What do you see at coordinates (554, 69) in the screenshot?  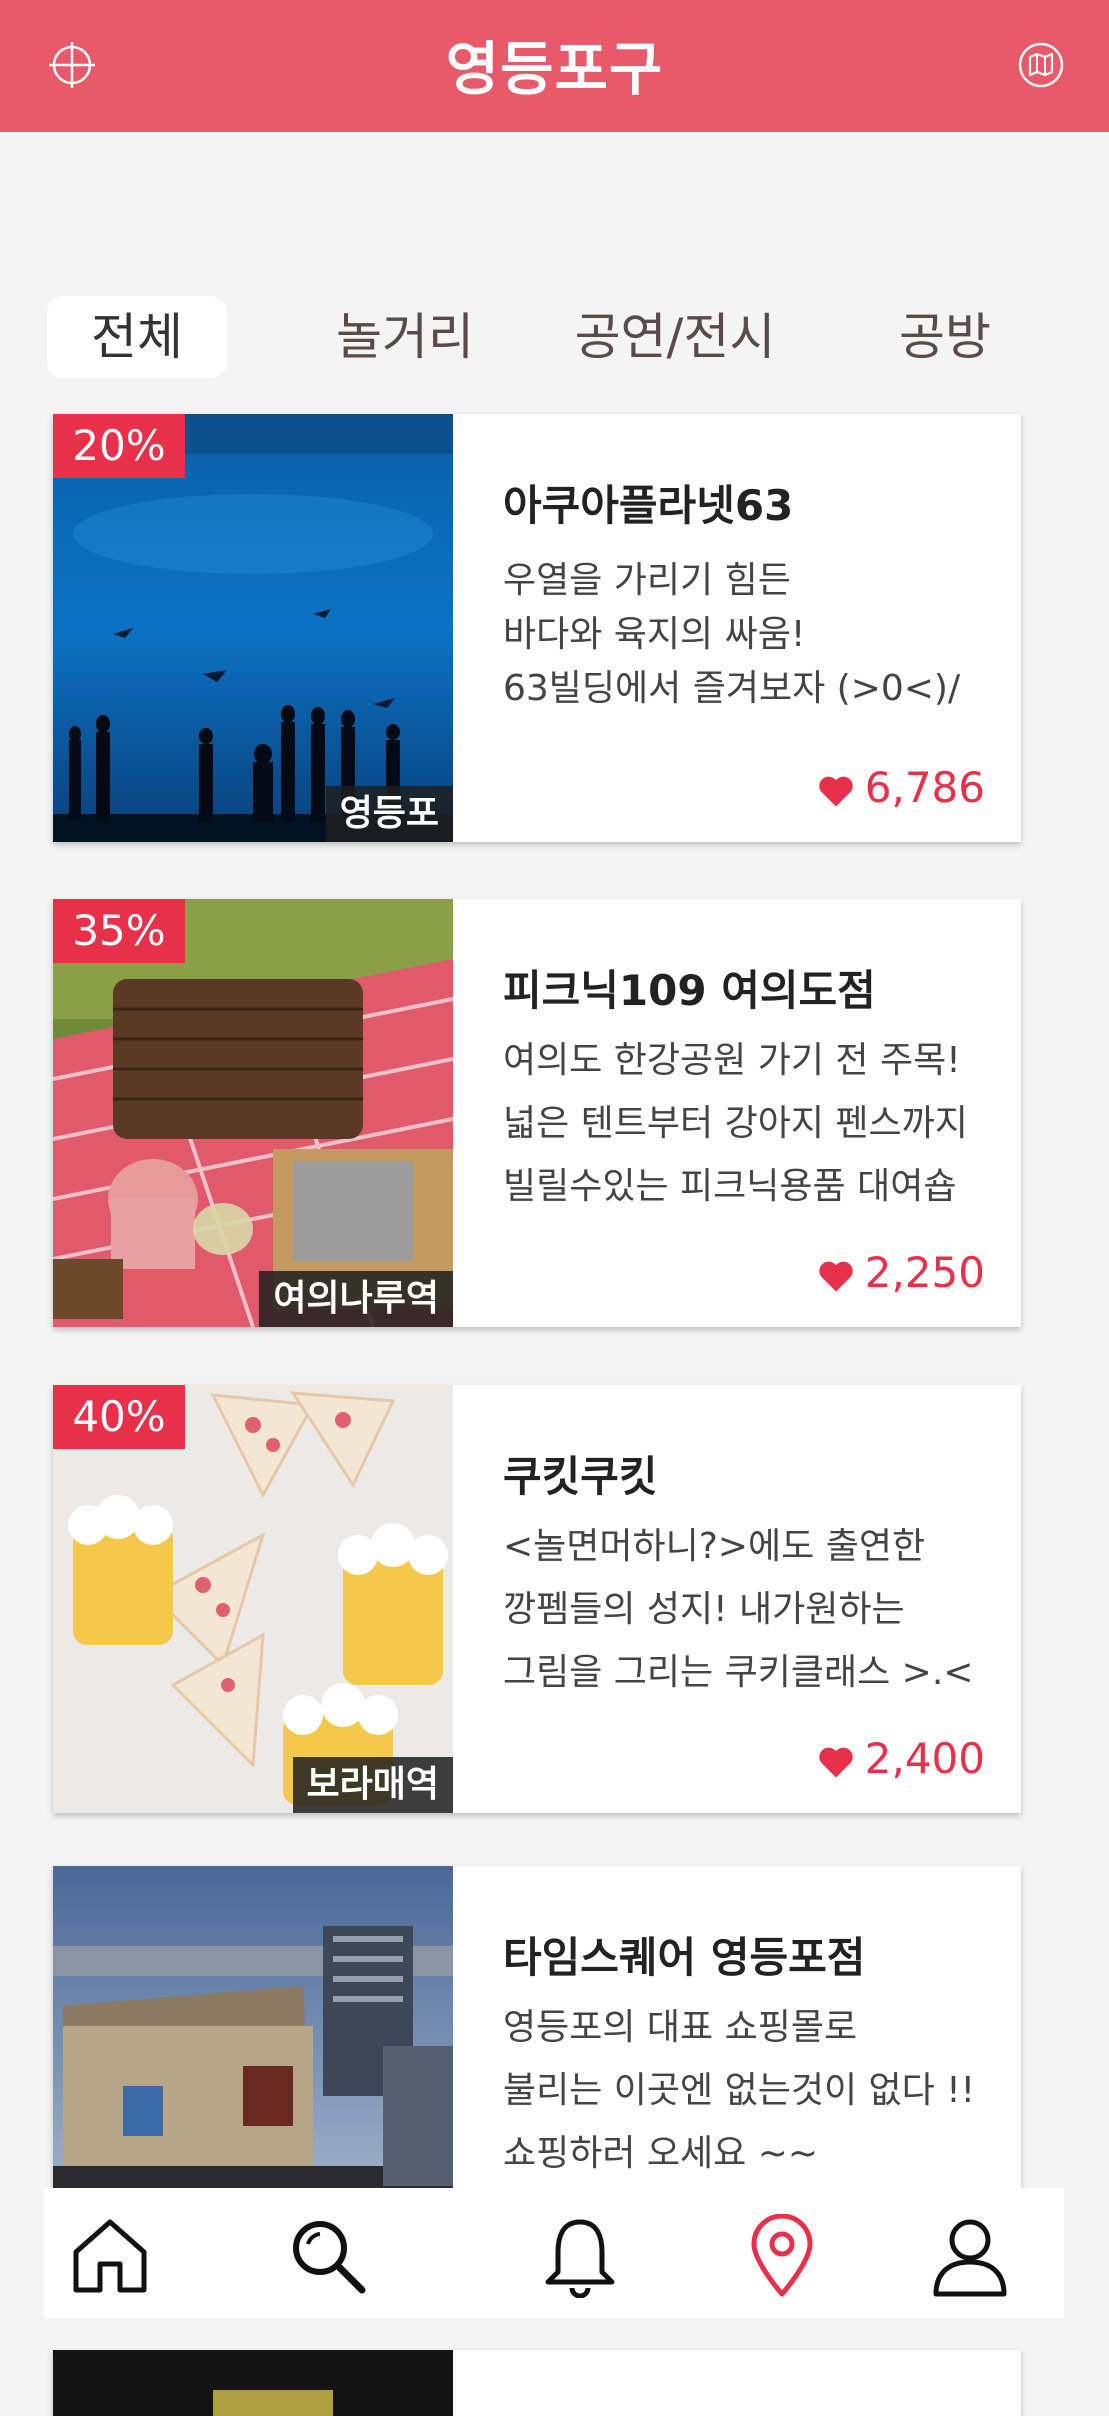 I see `page-title: 영등포구` at bounding box center [554, 69].